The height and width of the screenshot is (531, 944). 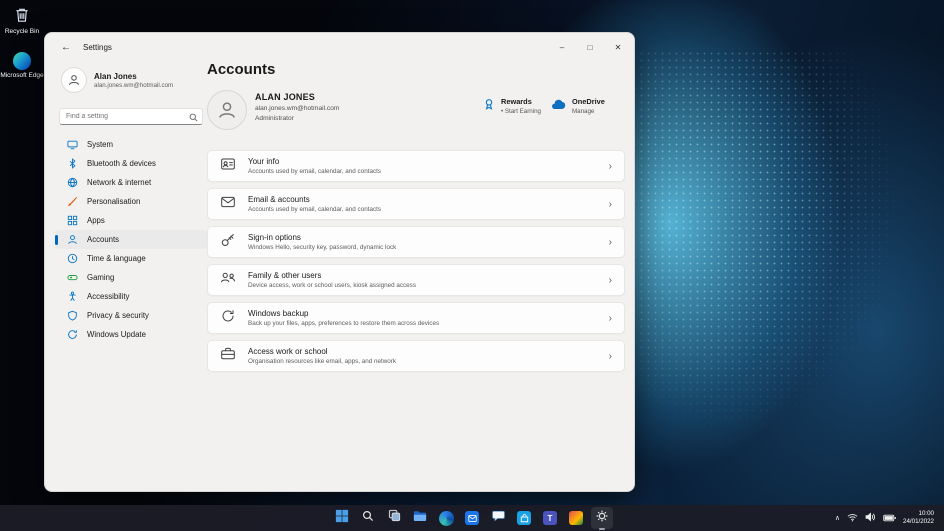 I want to click on mail-button, so click(x=472, y=518).